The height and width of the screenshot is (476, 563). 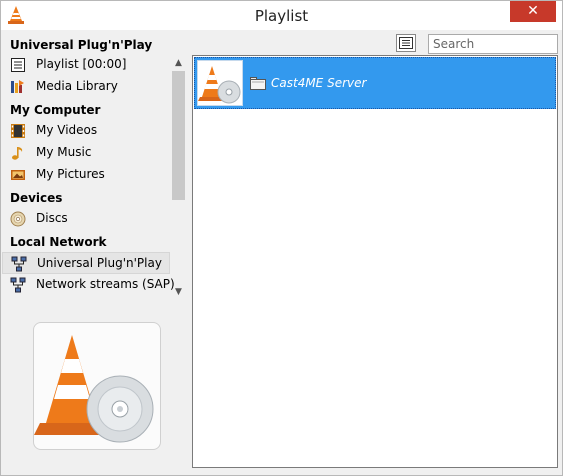 What do you see at coordinates (178, 63) in the screenshot?
I see `scroll-up-icon: ▲` at bounding box center [178, 63].